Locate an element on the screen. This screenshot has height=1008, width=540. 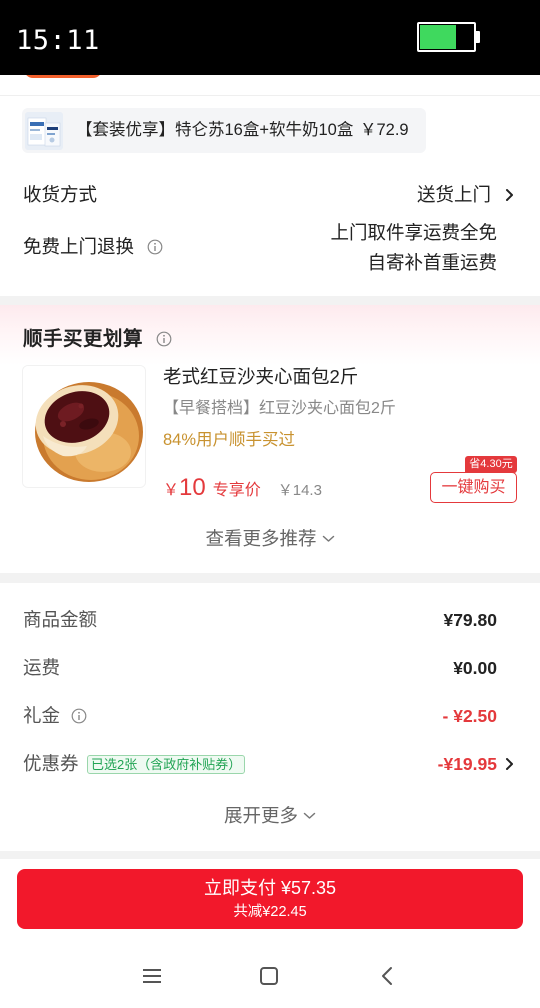
product-subtitle: 【早餐搭档】红豆沙夹心面包2斤 is located at coordinates (279, 408).